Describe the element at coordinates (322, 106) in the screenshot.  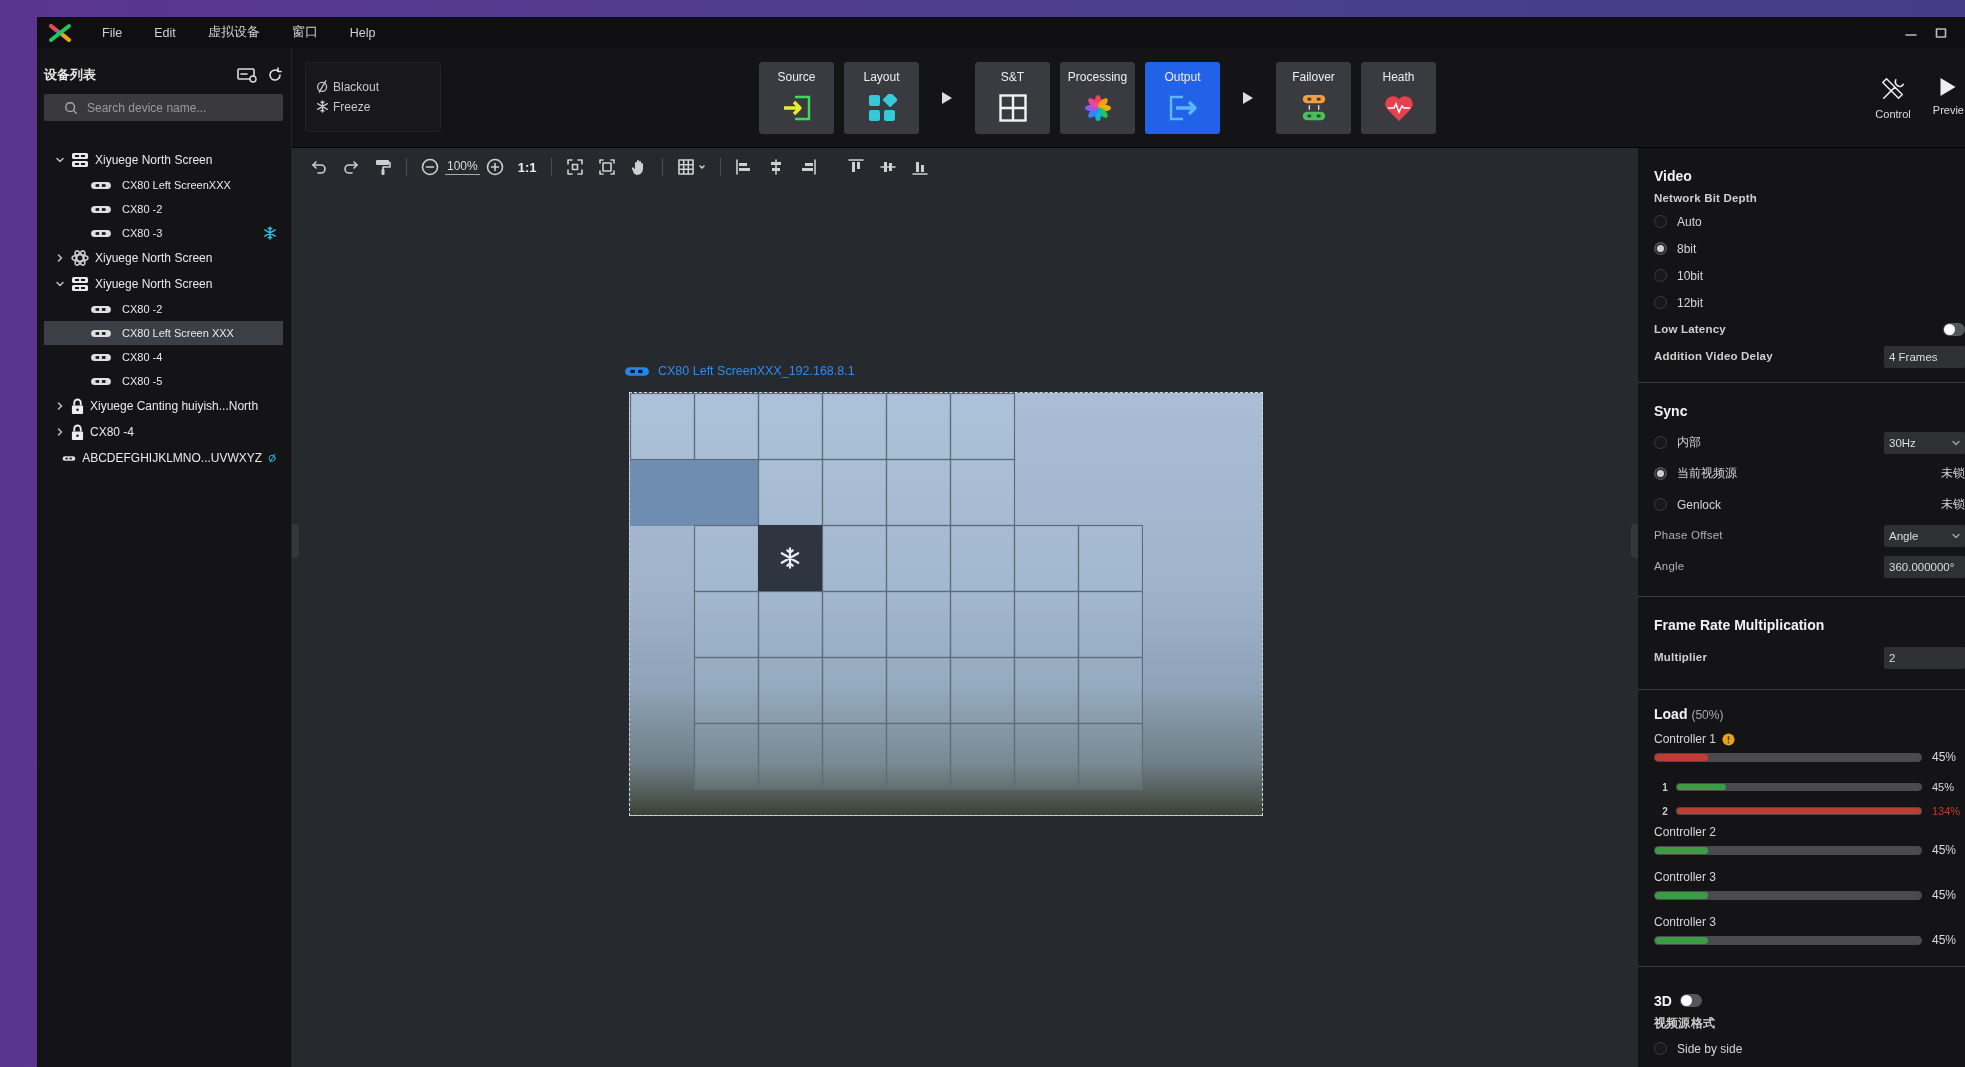
I see `snowflake-icon` at that location.